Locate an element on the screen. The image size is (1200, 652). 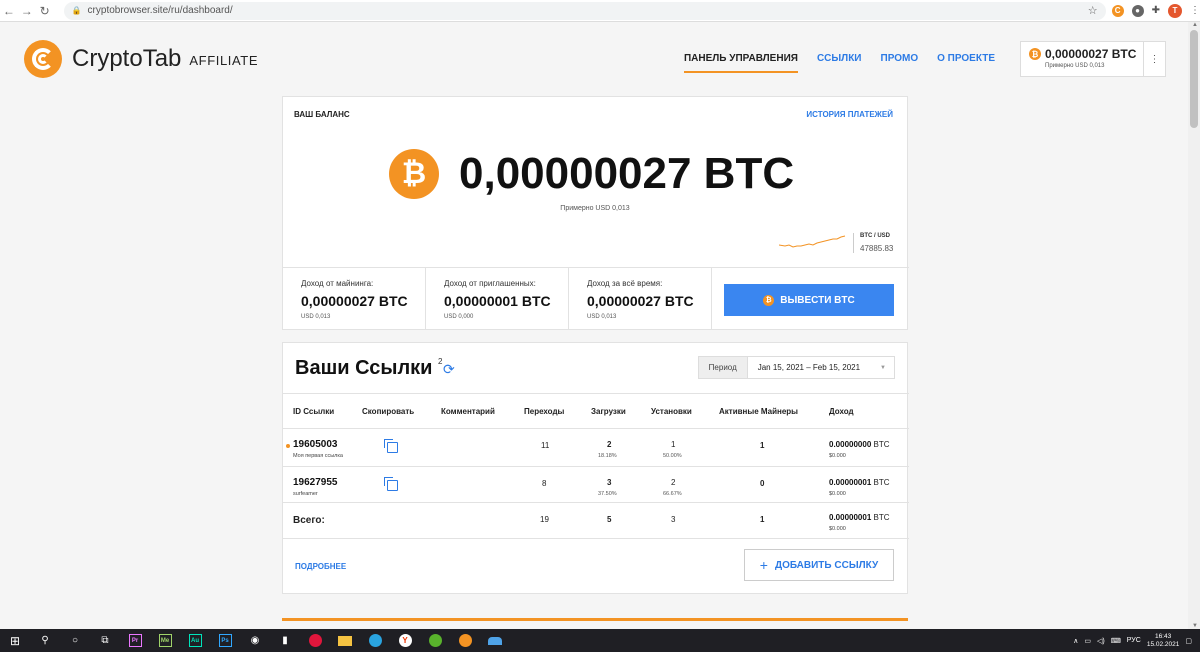
clock: 16:43 15.02.2021 is located at coordinates (1163, 641).